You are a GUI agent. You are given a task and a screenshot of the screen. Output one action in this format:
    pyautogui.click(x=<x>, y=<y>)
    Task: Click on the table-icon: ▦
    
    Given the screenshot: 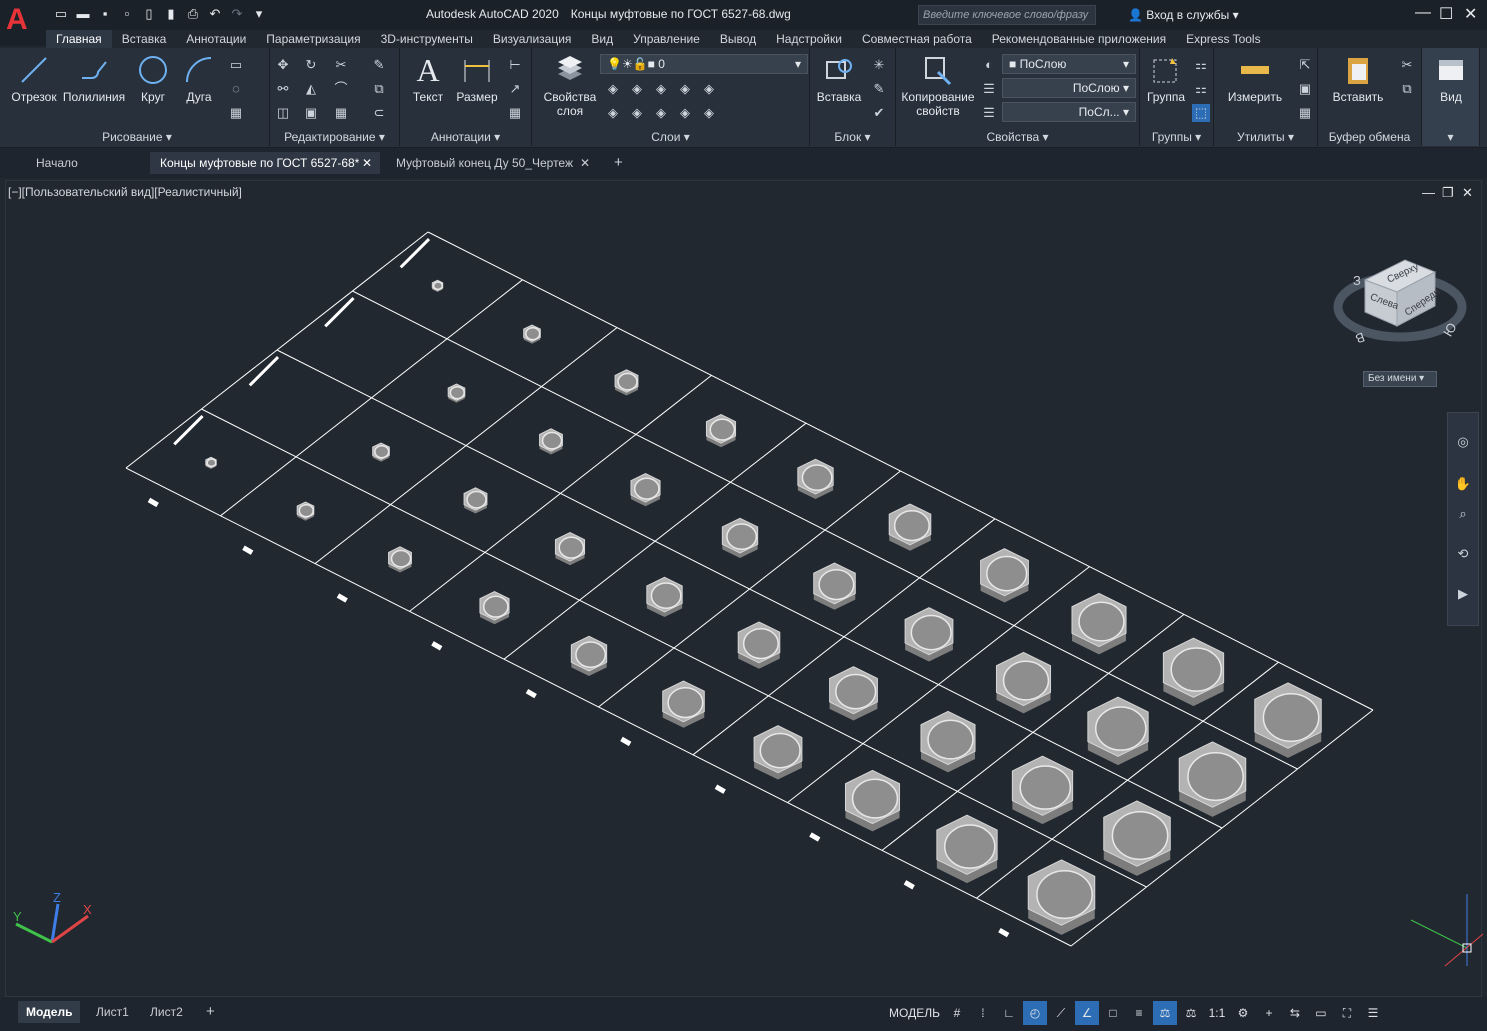 What is the action you would take?
    pyautogui.click(x=515, y=113)
    